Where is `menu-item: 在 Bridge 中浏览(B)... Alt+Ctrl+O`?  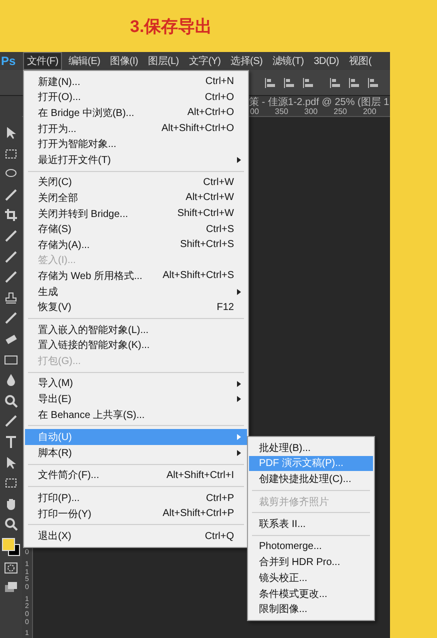
menu-item: 在 Bridge 中浏览(B)... Alt+Ctrl+O is located at coordinates (136, 113).